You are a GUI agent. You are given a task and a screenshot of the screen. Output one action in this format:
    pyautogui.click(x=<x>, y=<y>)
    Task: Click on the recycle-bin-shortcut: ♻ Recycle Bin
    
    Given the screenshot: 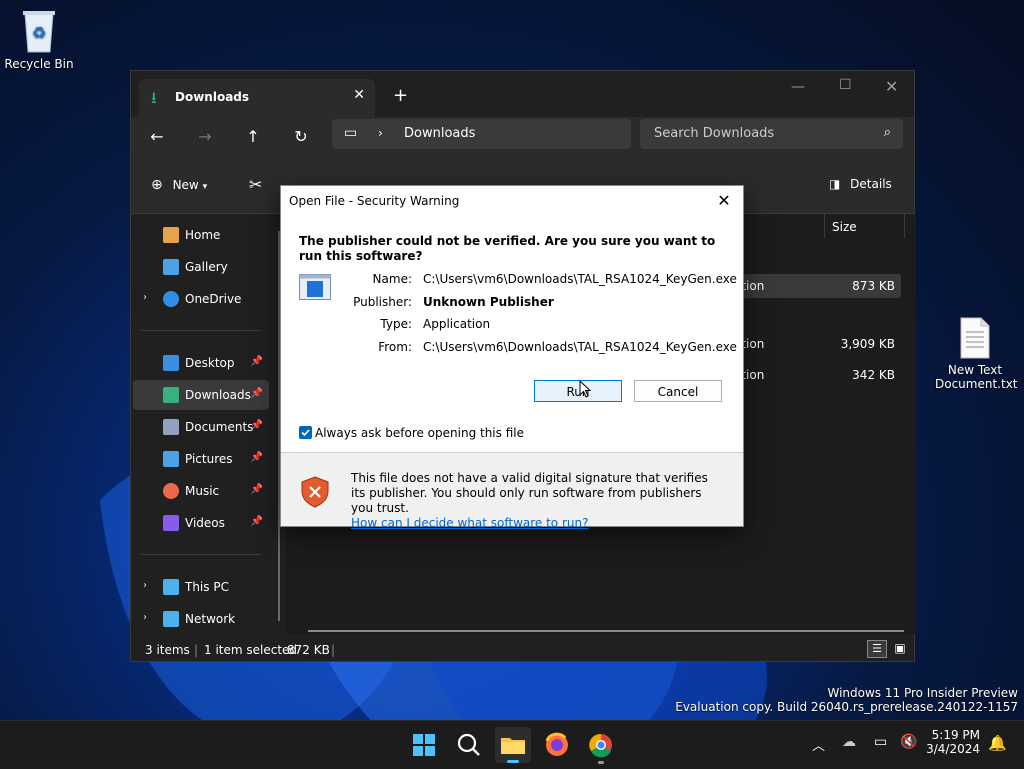 What is the action you would take?
    pyautogui.click(x=39, y=39)
    